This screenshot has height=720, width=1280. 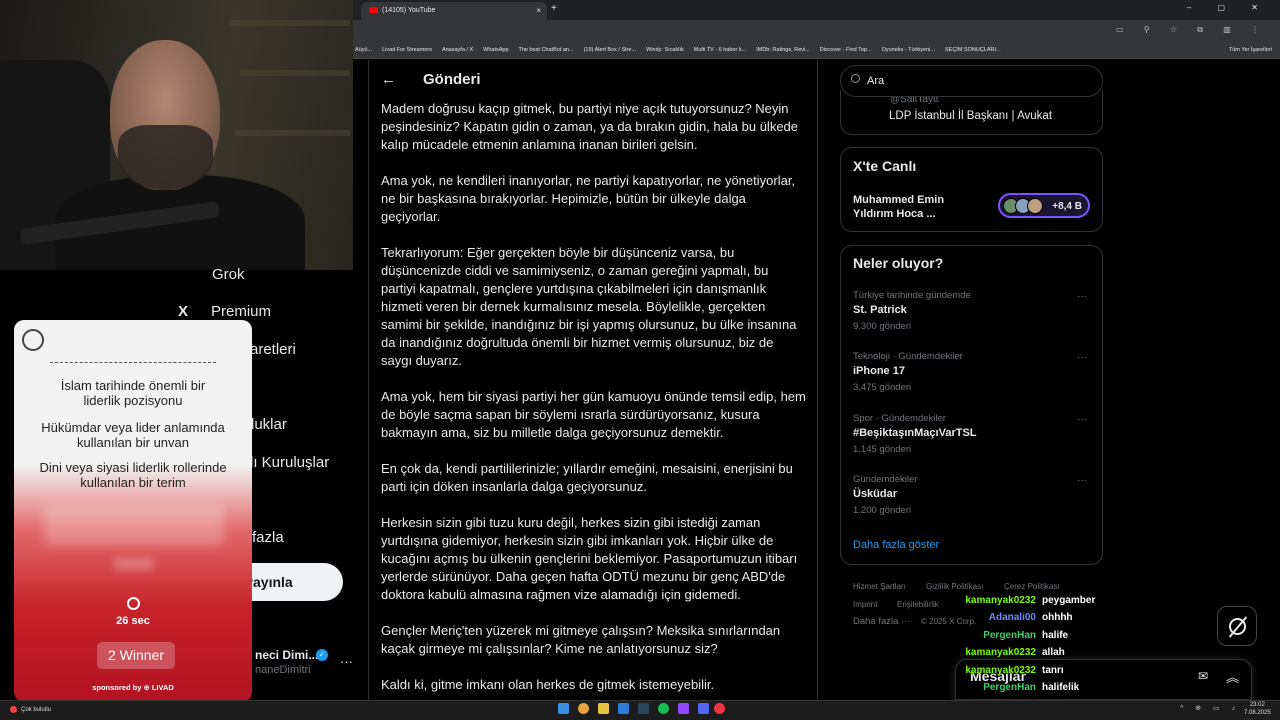 I want to click on footer-more: Daha fazla ···, so click(x=882, y=621).